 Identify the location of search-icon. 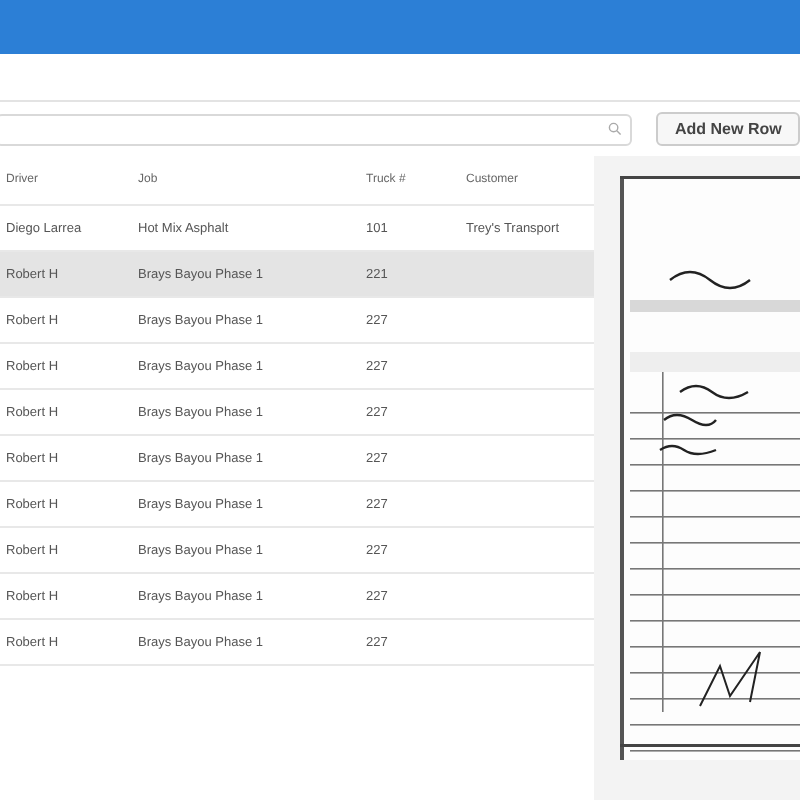
(615, 129).